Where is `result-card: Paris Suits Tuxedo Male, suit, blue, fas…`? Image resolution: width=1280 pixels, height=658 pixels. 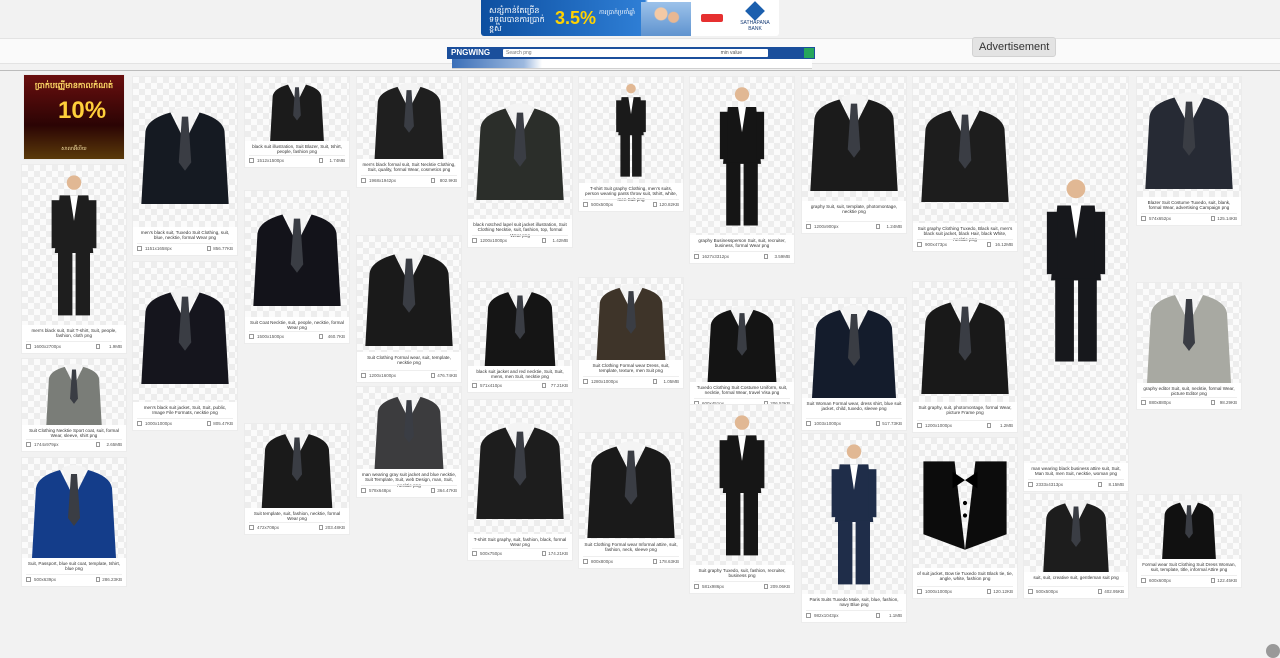
result-card: Paris Suits Tuxedo Male, suit, blue, fas… is located at coordinates (854, 528).